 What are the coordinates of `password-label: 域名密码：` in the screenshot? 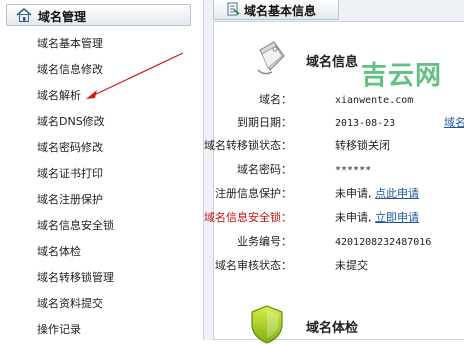 It's located at (264, 169).